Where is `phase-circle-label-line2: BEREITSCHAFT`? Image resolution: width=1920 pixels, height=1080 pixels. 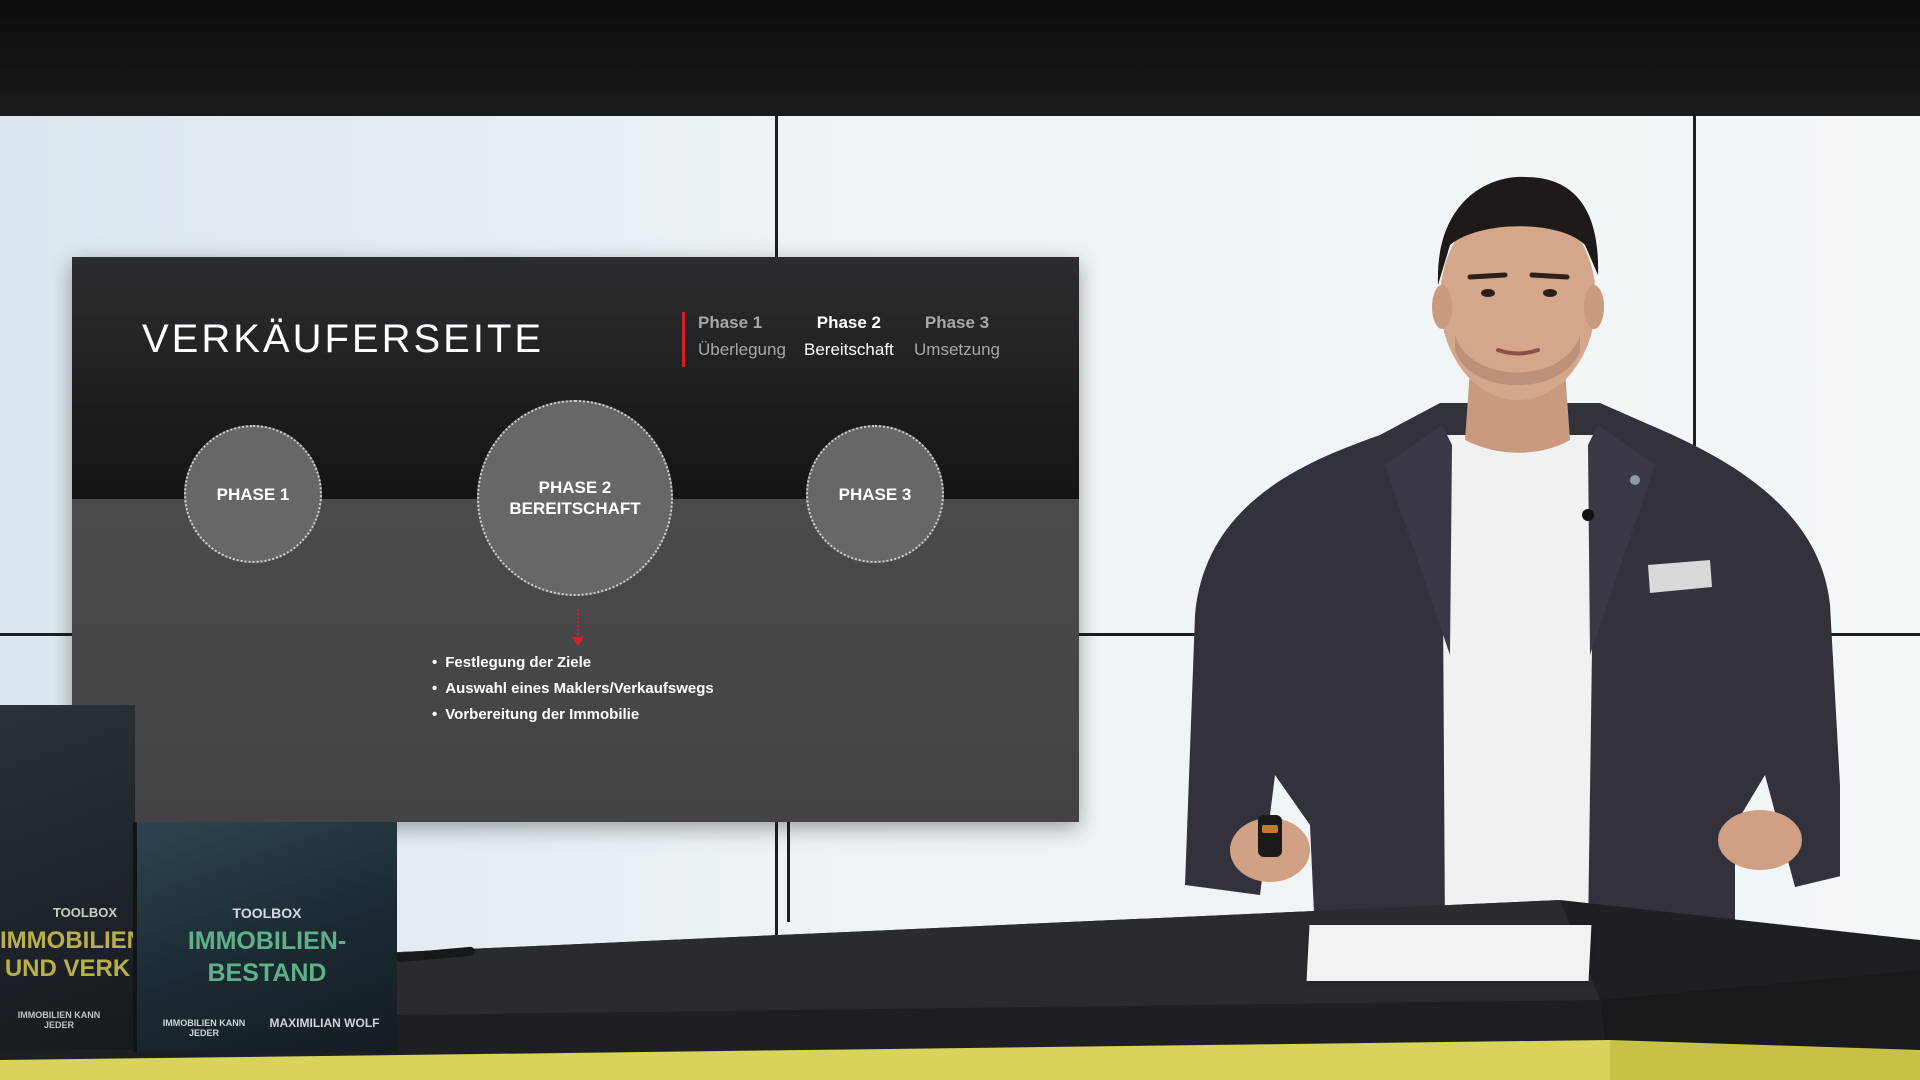
phase-circle-label-line2: BEREITSCHAFT is located at coordinates (575, 508).